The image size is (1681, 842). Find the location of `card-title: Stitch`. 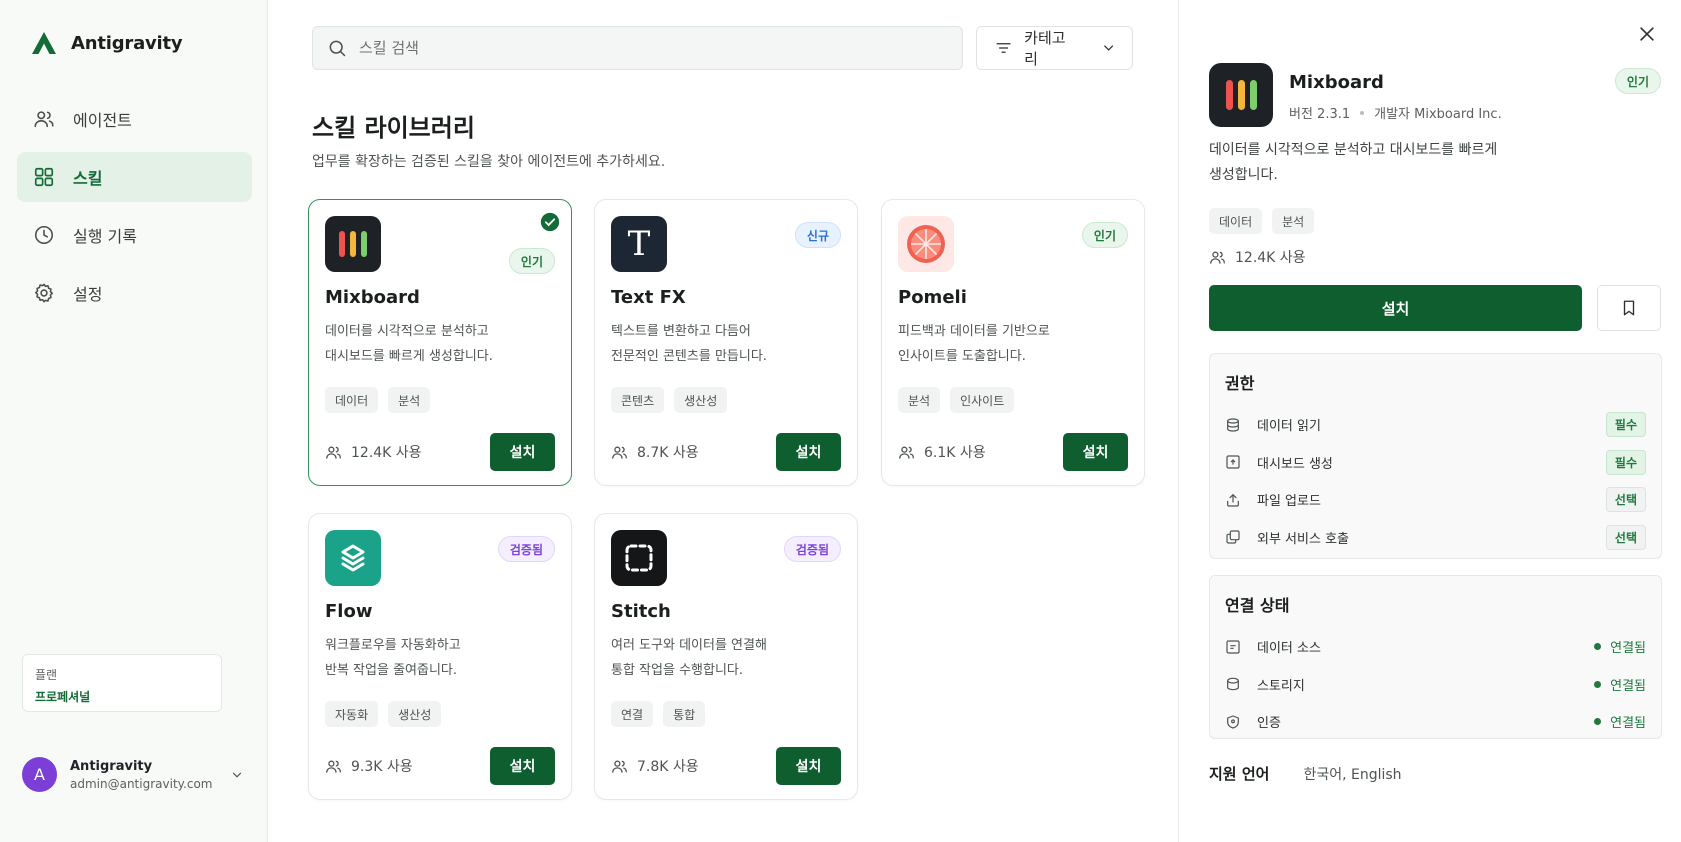

card-title: Stitch is located at coordinates (641, 611).